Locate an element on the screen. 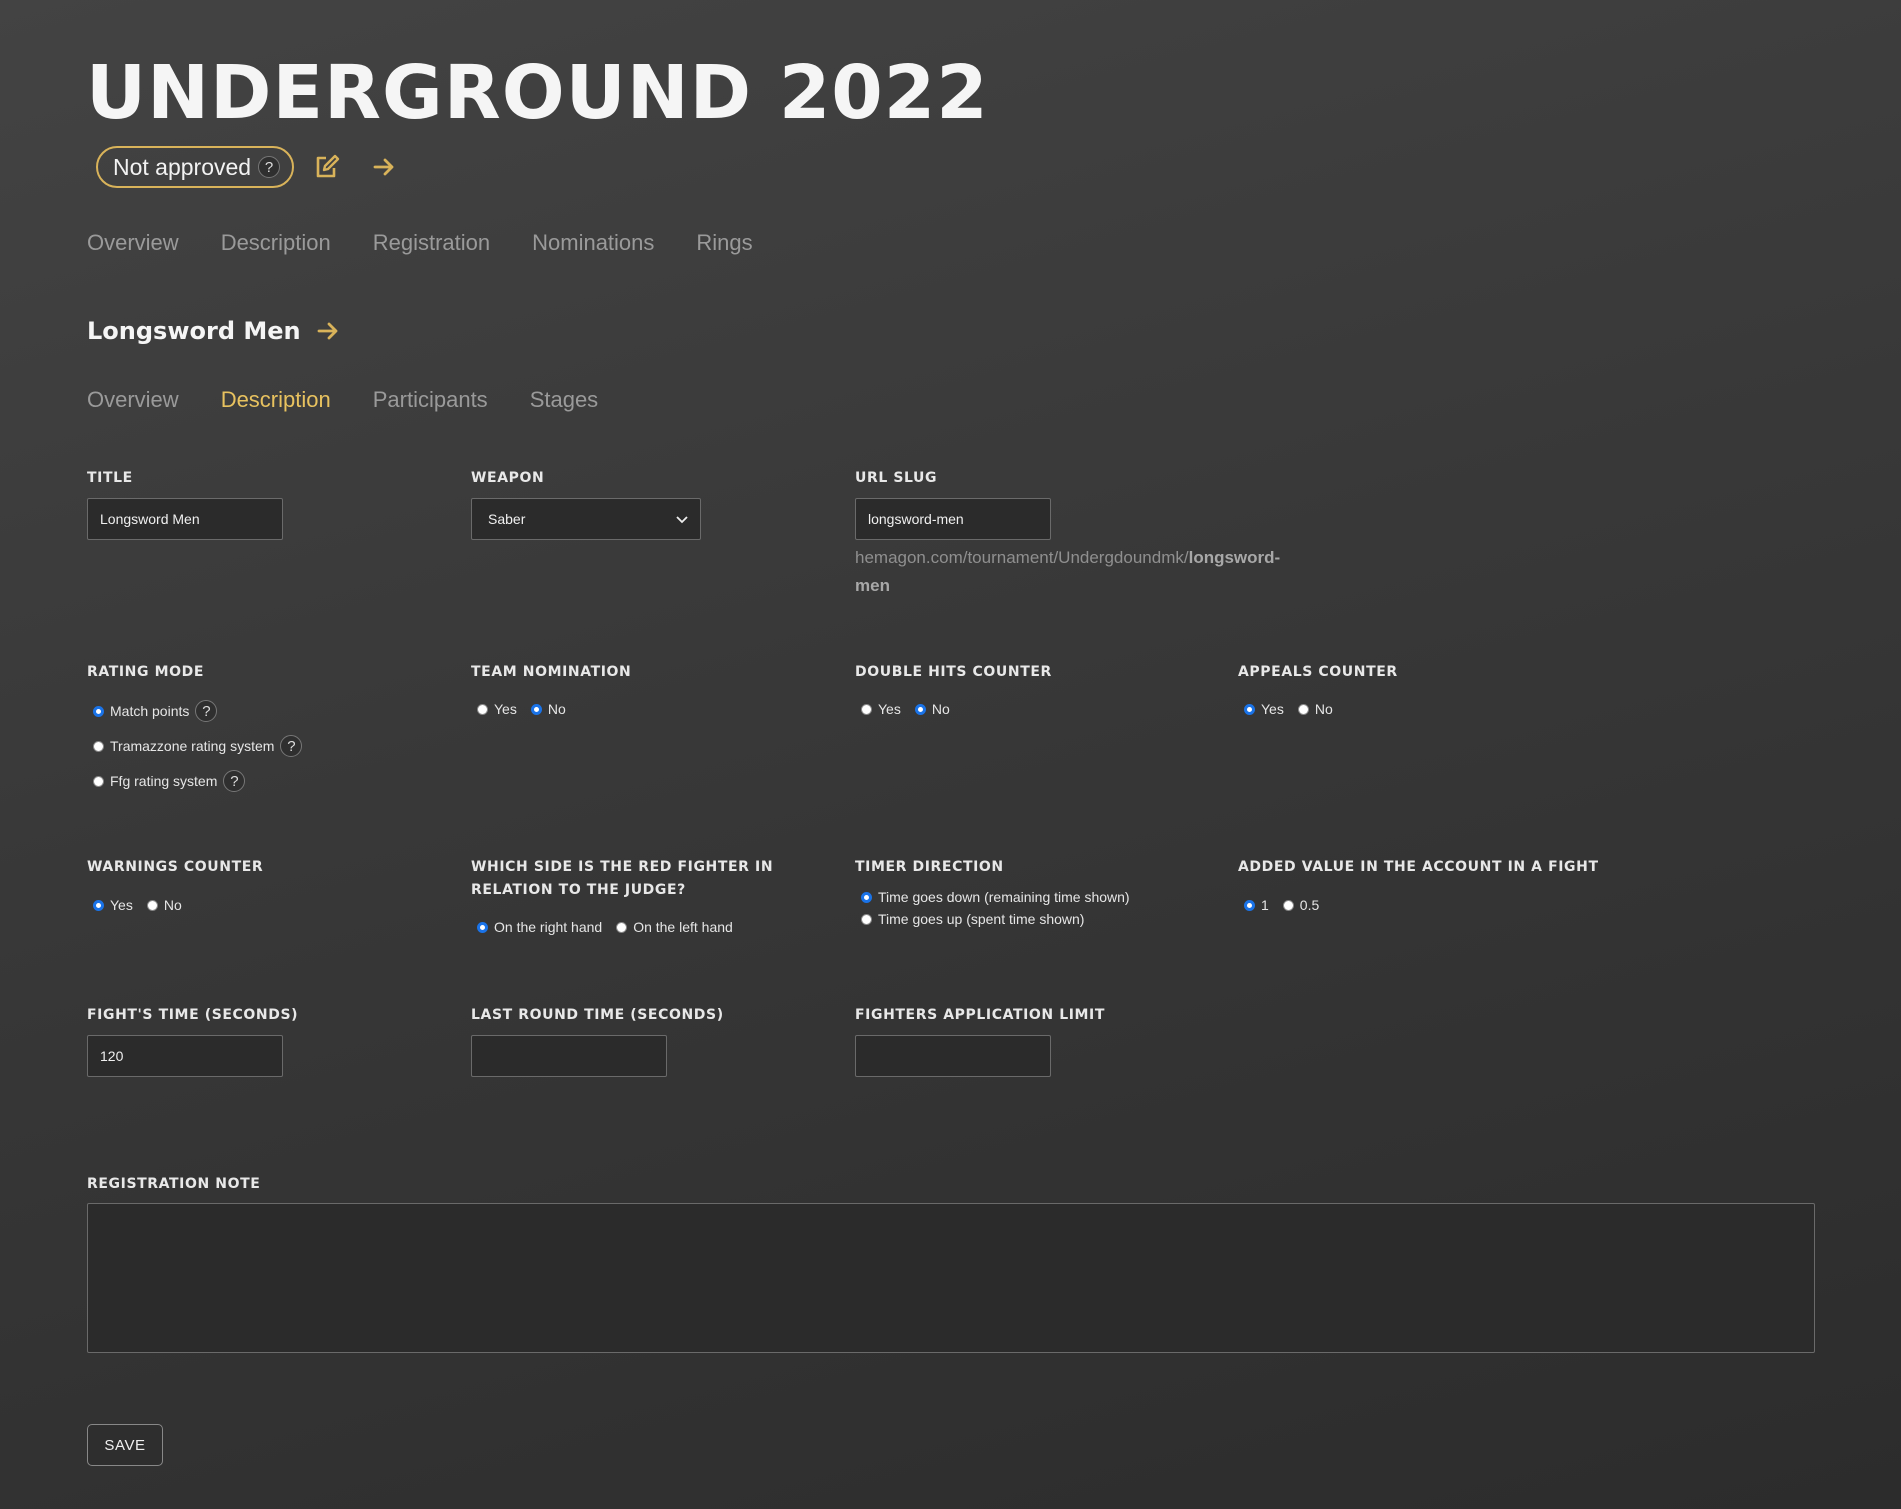  added-value-05-label: 0.5 is located at coordinates (1309, 905).